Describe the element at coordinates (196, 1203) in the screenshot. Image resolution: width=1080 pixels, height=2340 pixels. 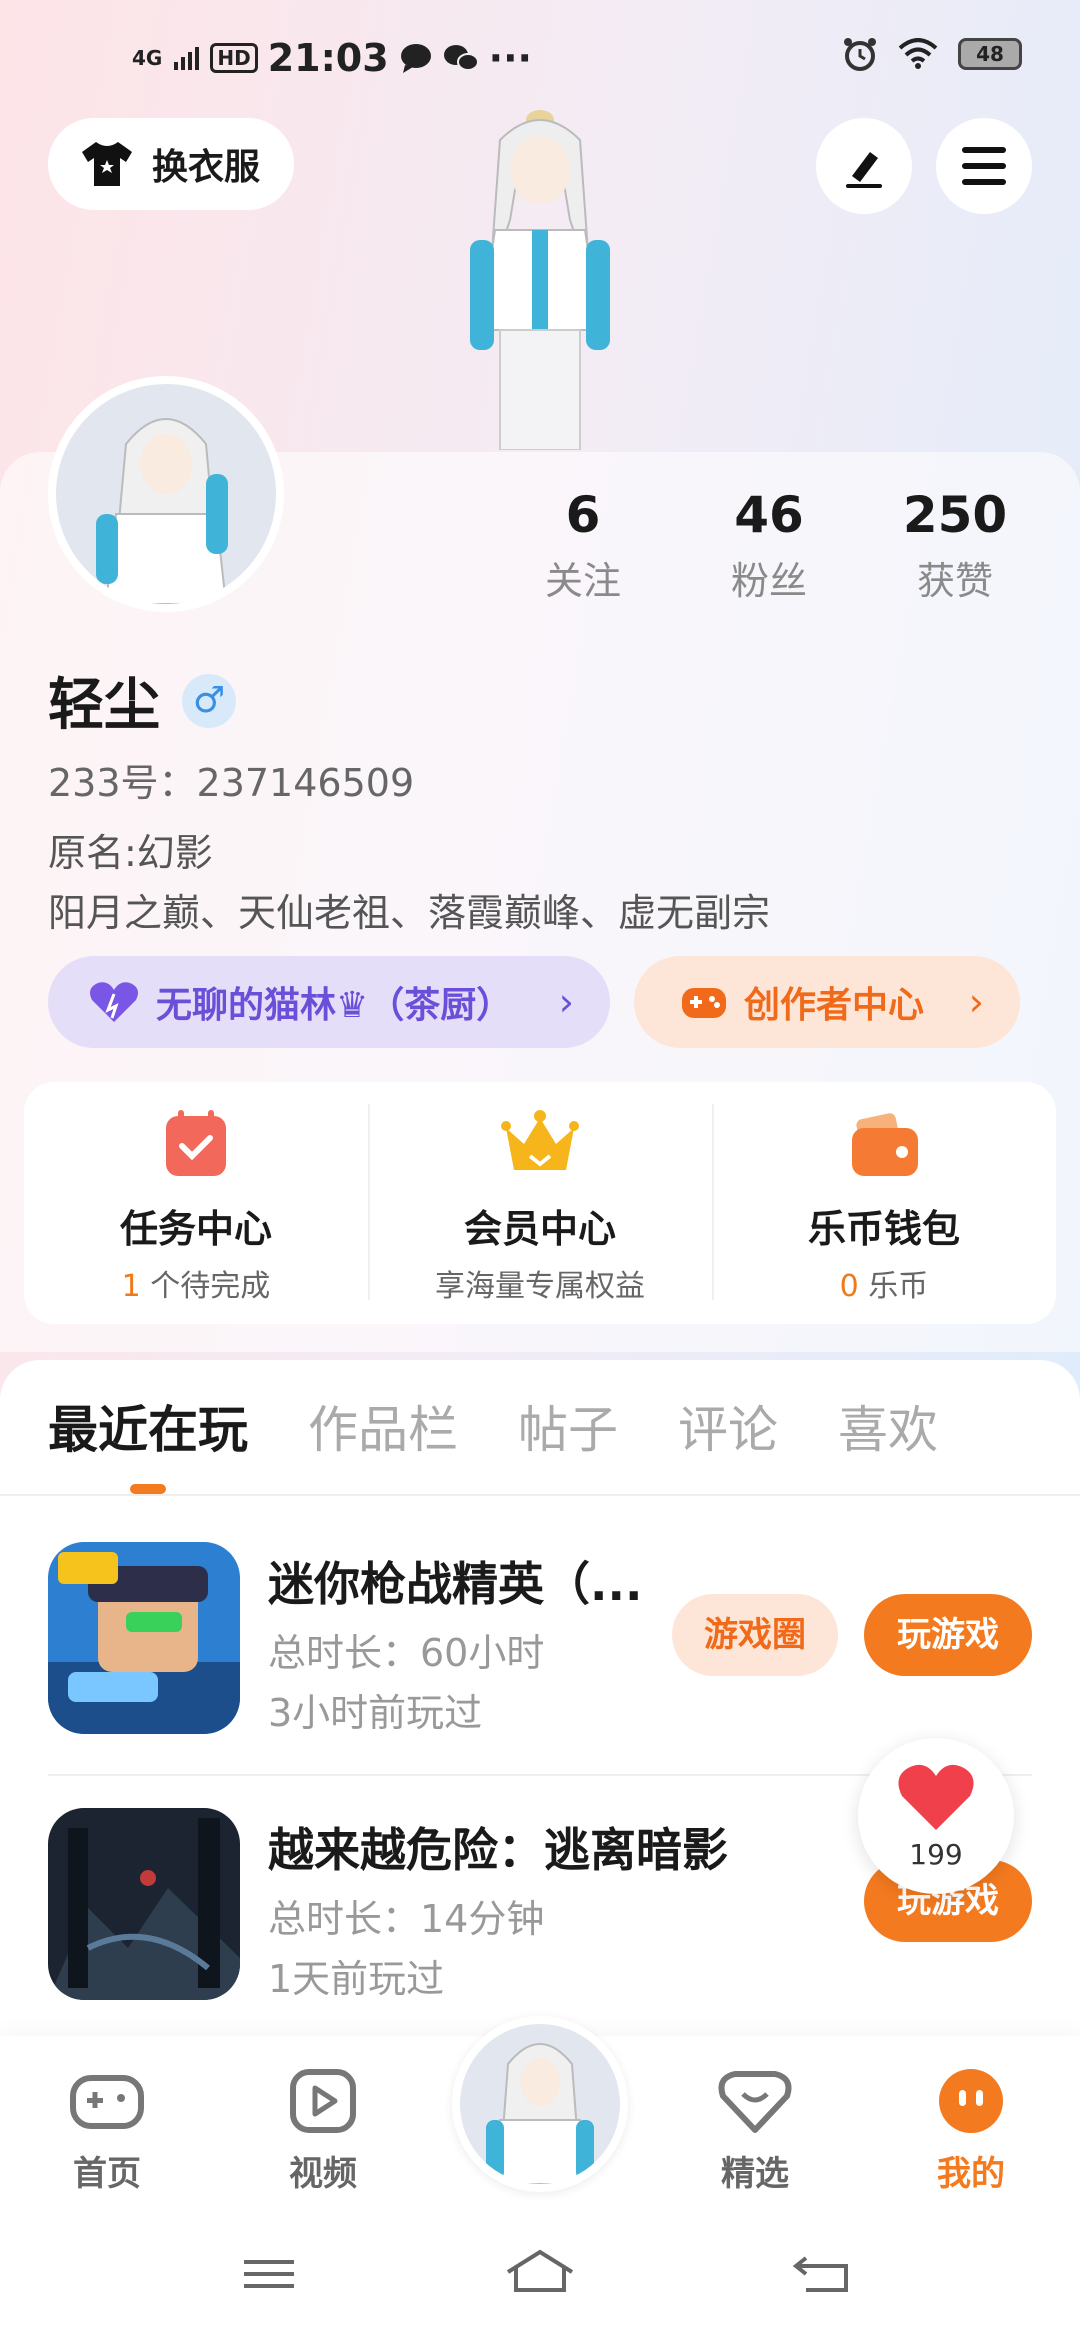
I see `task-center-item: 任务中心 1 个待完成` at that location.